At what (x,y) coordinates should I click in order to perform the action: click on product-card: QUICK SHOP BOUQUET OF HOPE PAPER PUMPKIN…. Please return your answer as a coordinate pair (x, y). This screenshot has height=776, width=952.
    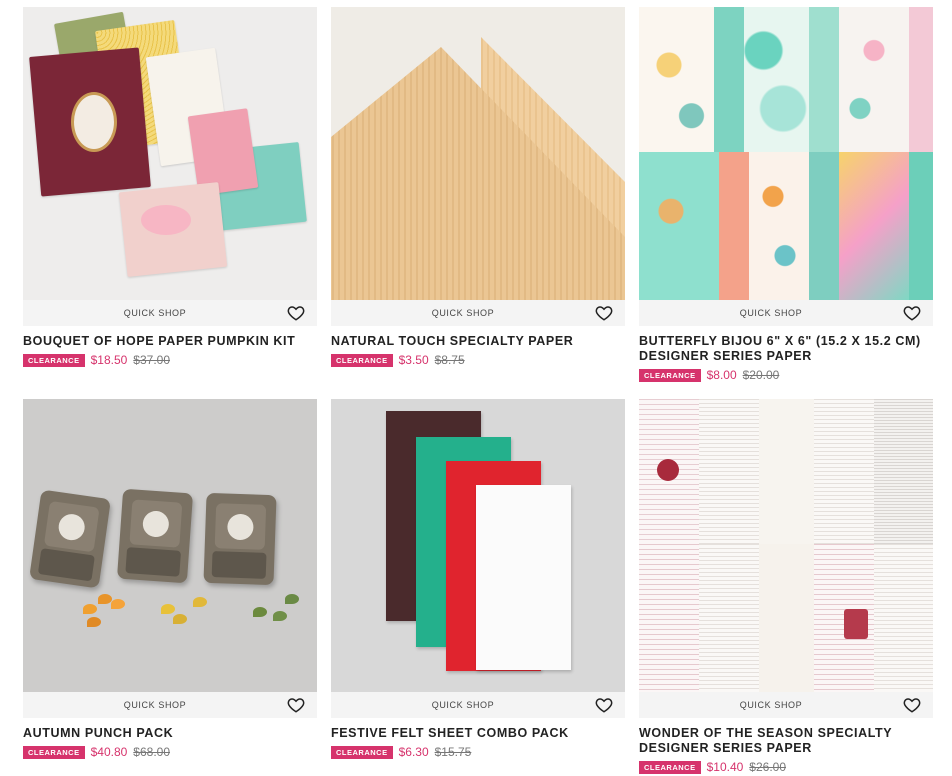
    Looking at the image, I should click on (170, 187).